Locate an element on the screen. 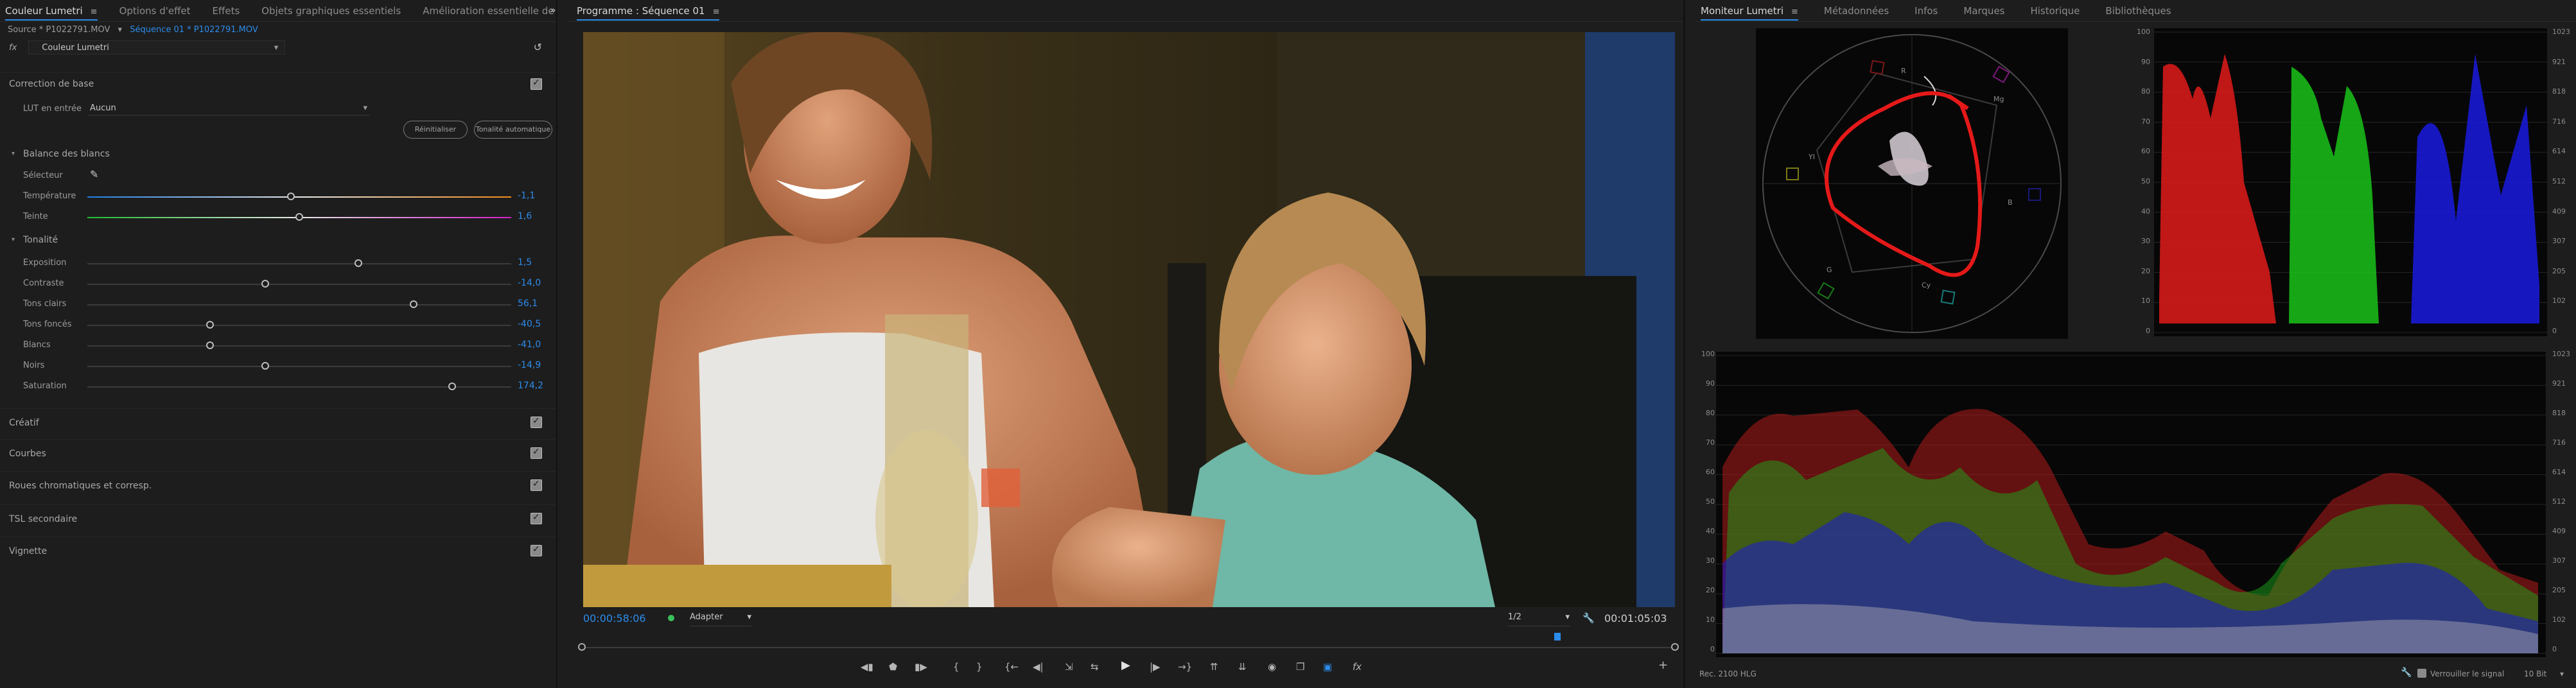 The image size is (2576, 688). tab-libraries: Bibliothèques is located at coordinates (2138, 10).